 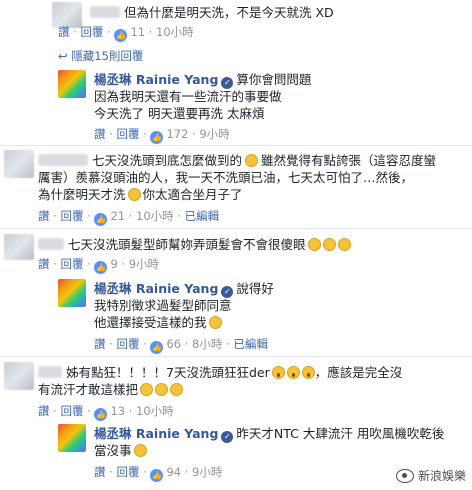 I want to click on reply-body: 楊丞琳 Rainie Yang ✓ 說得好, so click(x=184, y=289).